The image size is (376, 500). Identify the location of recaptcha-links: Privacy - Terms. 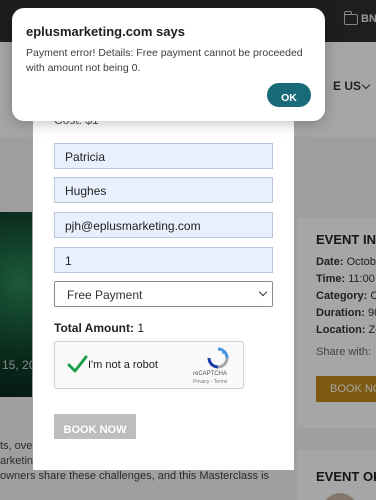
(210, 382).